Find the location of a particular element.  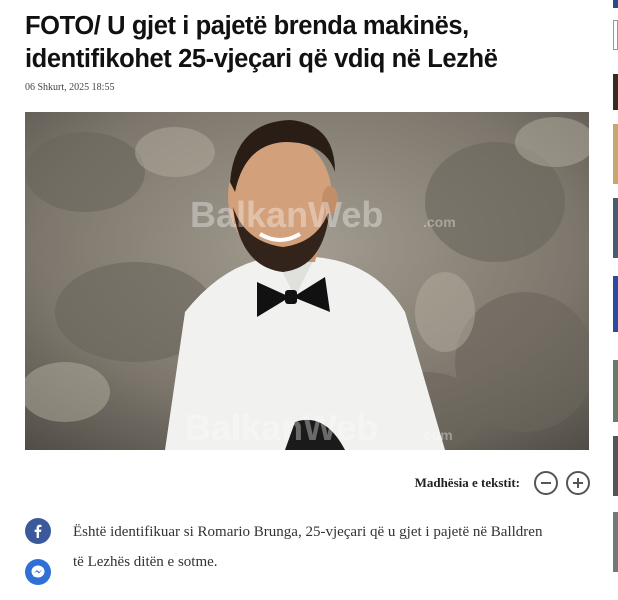

font-size-tools: Madhësia e tekstit: is located at coordinates (485, 483).